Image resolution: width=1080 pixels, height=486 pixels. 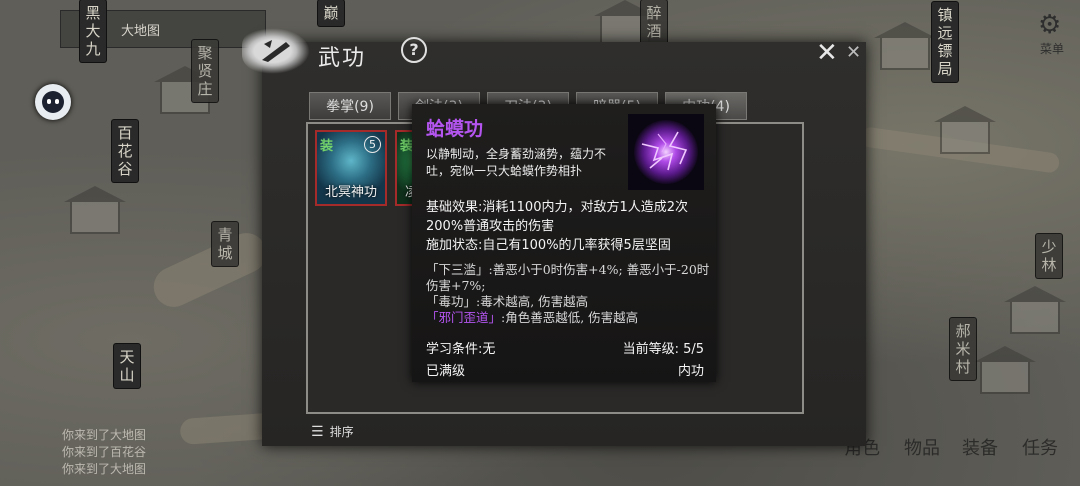 What do you see at coordinates (455, 129) in the screenshot?
I see `tooltip-skill-name: 蛤蟆功` at bounding box center [455, 129].